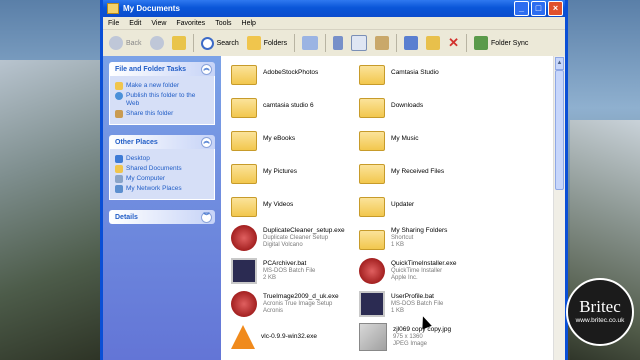  I want to click on file-tasks-title: File and Folder Tasks, so click(151, 69).